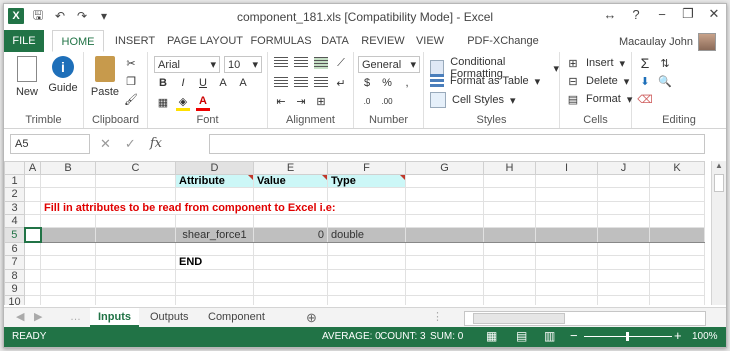 The width and height of the screenshot is (730, 351). Describe the element at coordinates (290, 168) in the screenshot. I see `column-header: E` at that location.